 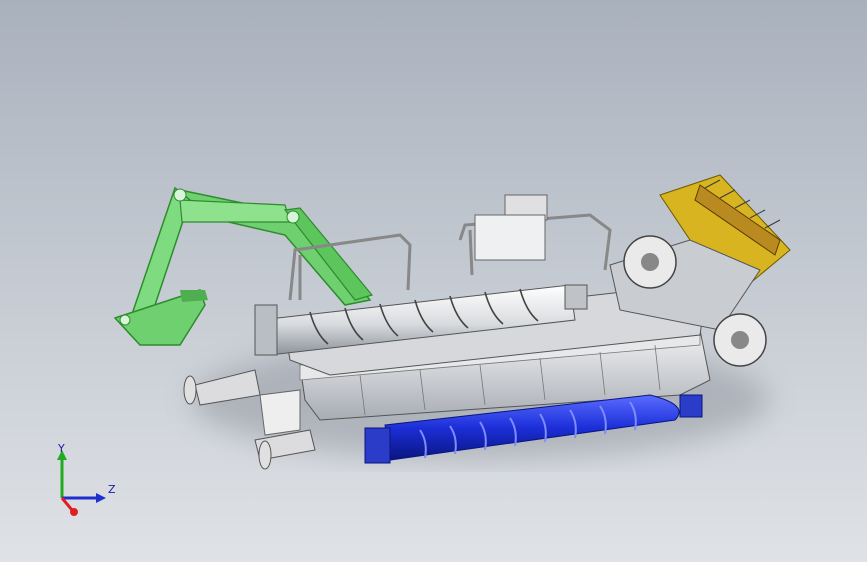 I want to click on z-axis-label: Z, so click(x=112, y=489).